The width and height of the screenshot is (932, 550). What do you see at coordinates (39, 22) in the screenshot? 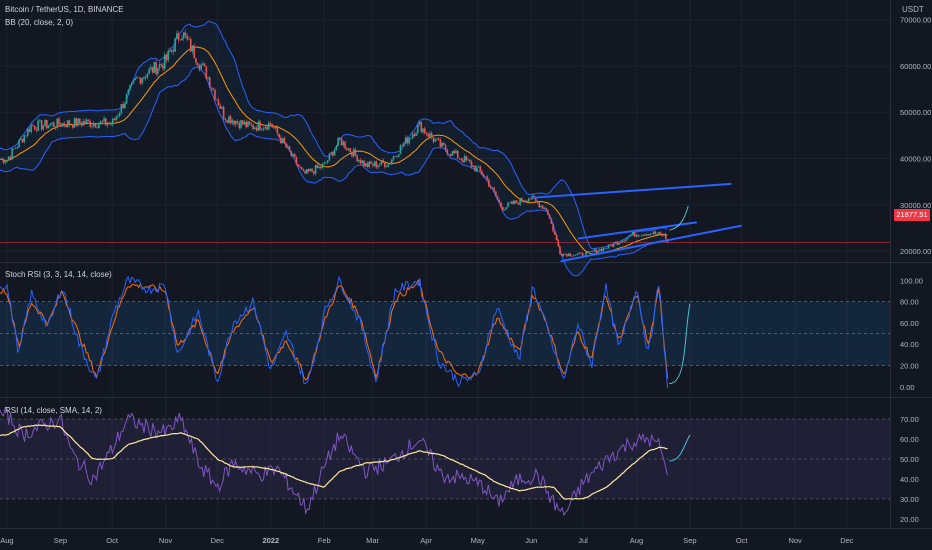
I see `bb-indicator-legend: BB (20, close, 2, 0)` at bounding box center [39, 22].